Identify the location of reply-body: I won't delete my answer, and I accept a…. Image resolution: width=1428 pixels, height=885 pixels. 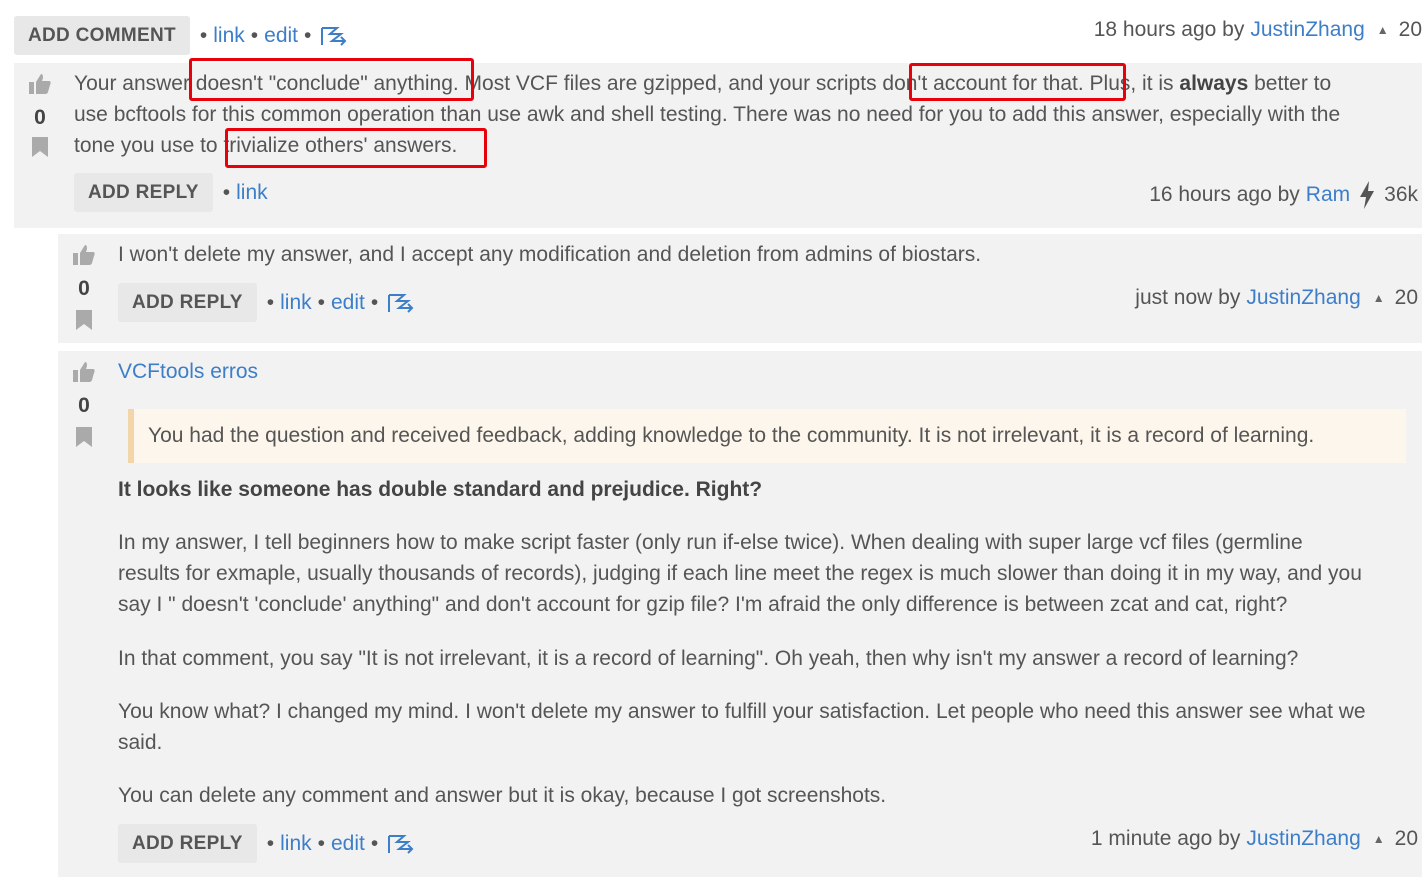
(550, 254).